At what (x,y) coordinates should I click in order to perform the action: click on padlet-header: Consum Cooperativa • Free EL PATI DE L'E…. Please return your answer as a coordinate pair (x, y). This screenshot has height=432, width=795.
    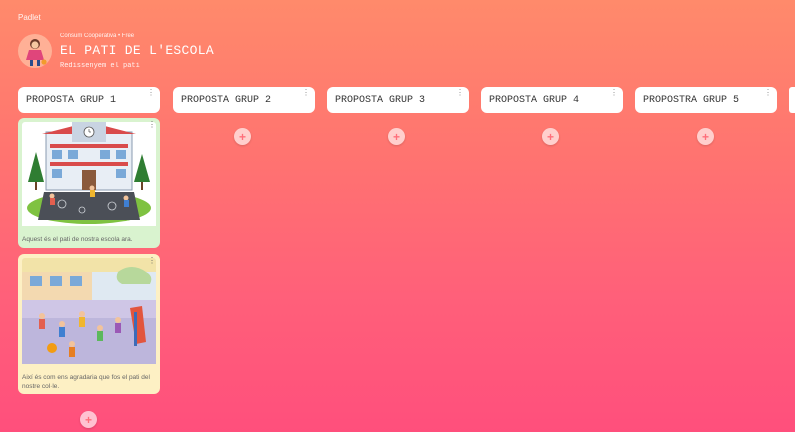
    Looking at the image, I should click on (398, 55).